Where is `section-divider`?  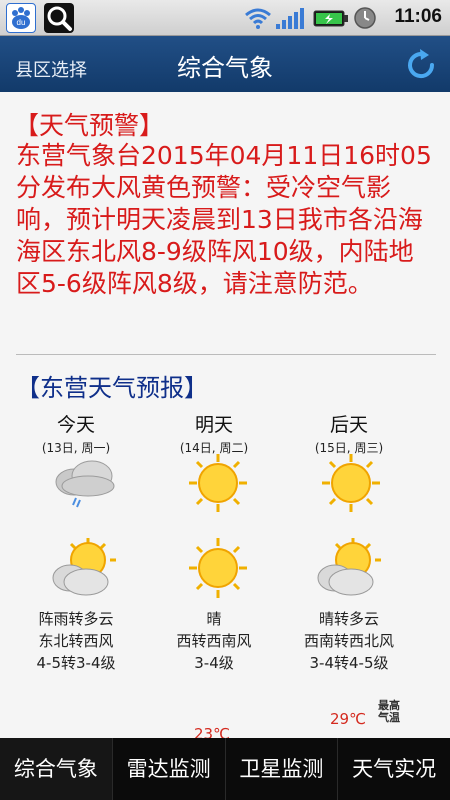 section-divider is located at coordinates (226, 354).